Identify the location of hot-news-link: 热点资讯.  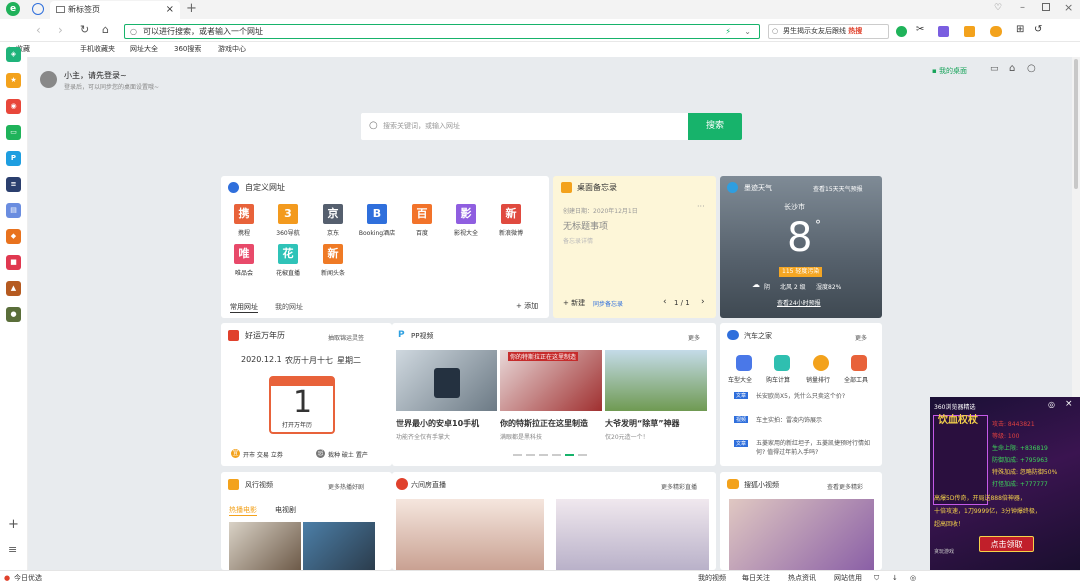
(802, 578).